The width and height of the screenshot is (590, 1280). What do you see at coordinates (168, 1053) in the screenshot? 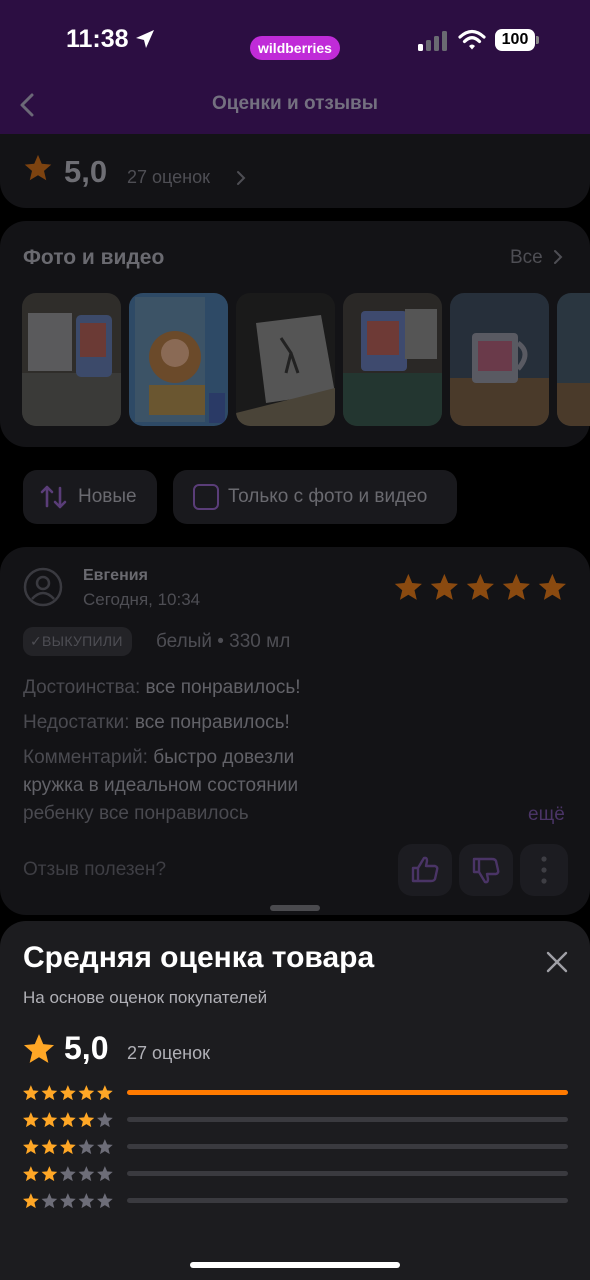
I see `sheet-rating-count: 27 оценок` at bounding box center [168, 1053].